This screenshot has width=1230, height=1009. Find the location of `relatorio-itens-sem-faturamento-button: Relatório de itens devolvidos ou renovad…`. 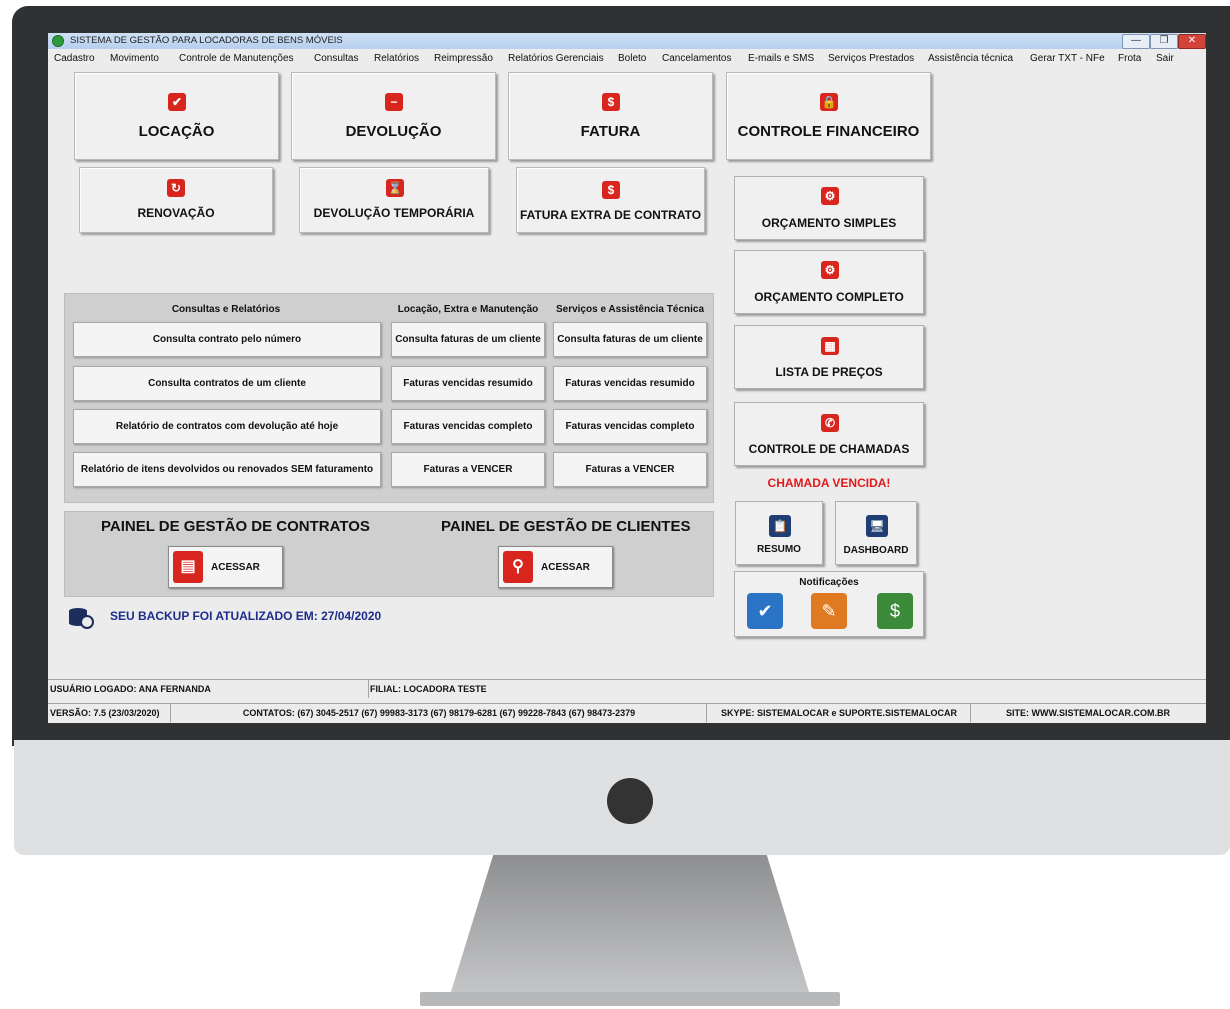

relatorio-itens-sem-faturamento-button: Relatório de itens devolvidos ou renovad… is located at coordinates (227, 469).